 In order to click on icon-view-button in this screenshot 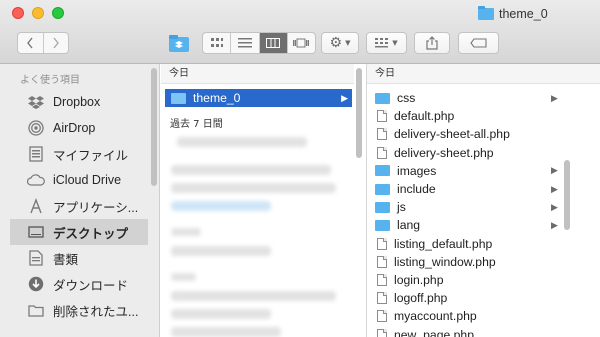, I will do `click(217, 43)`.